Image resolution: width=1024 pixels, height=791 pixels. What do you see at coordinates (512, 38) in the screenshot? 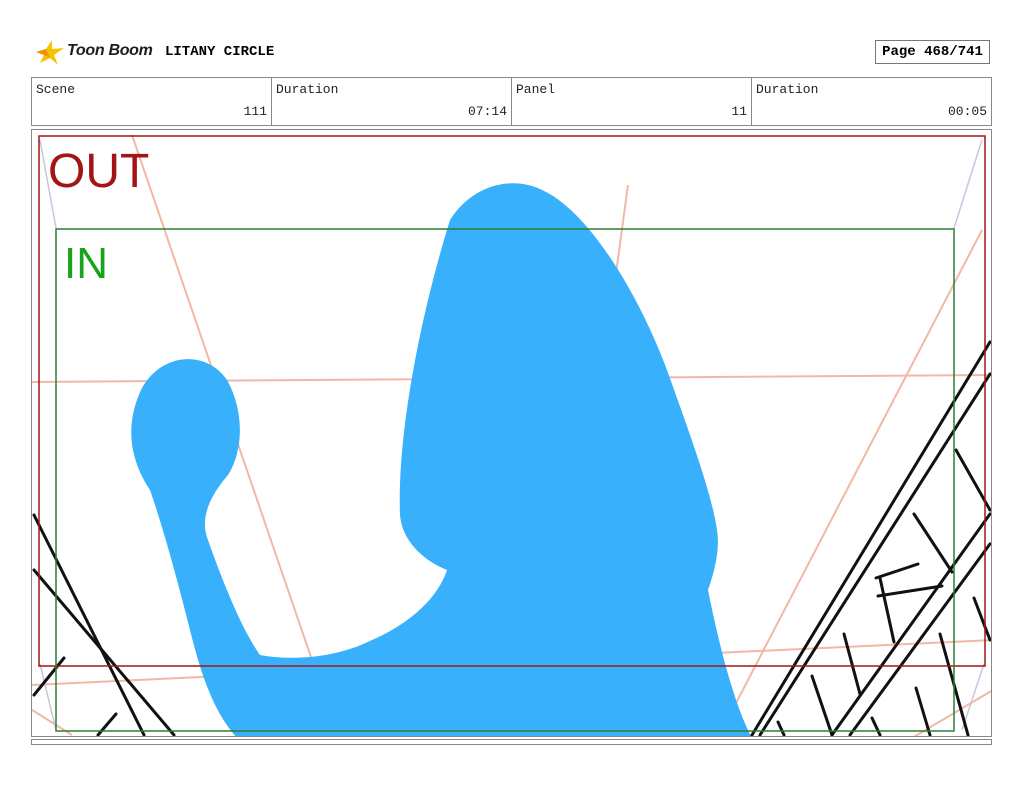
I see `storyboard-header: Toon Boom LITANY CIRCLE Page 468/741` at bounding box center [512, 38].